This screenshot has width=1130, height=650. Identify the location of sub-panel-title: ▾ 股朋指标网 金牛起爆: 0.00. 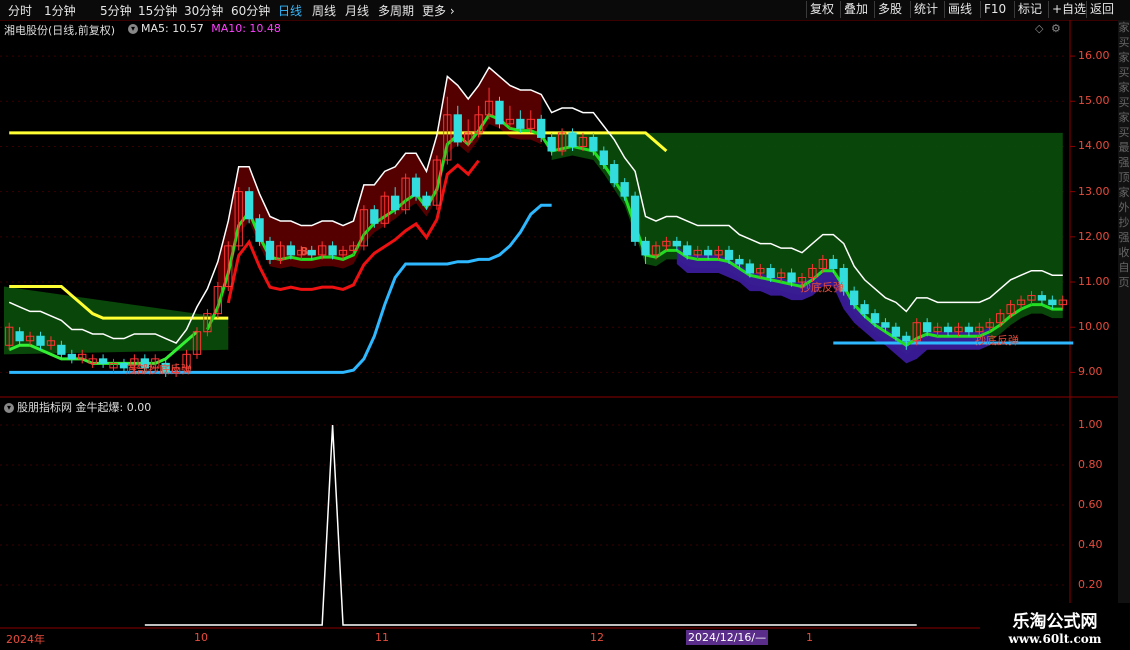
(77, 407).